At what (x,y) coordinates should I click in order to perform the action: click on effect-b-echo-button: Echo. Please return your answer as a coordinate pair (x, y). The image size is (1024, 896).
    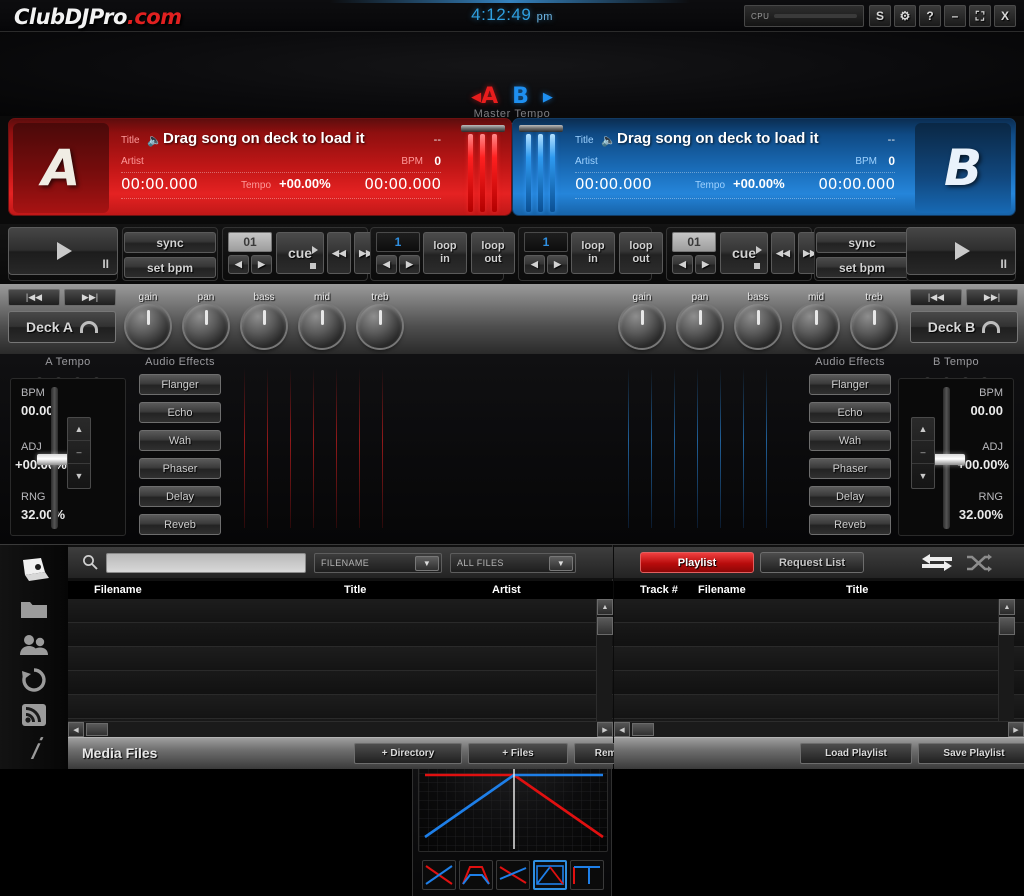
    Looking at the image, I should click on (850, 412).